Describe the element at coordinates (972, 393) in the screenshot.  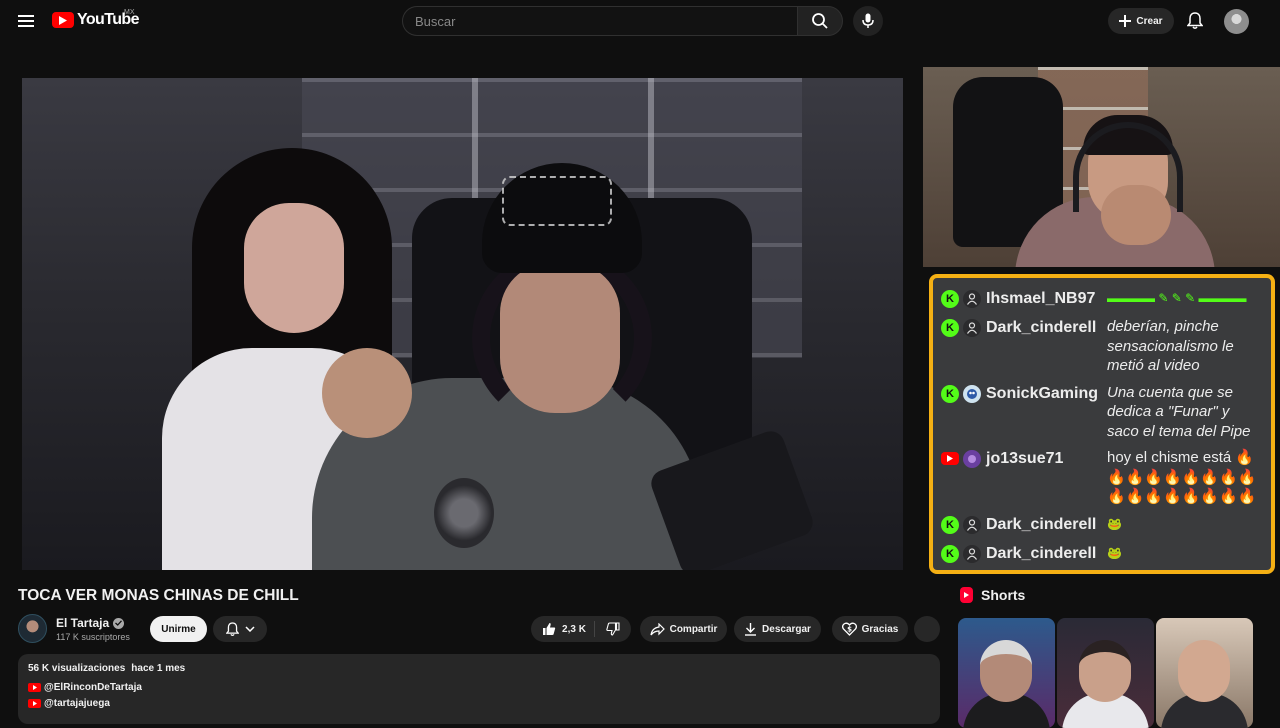
I see `sonic-avatar-icon` at that location.